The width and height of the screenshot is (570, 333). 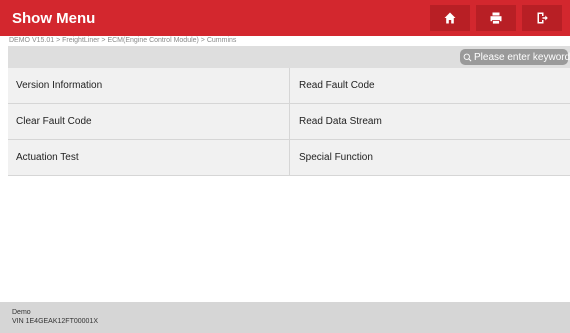 I want to click on home-icon, so click(x=450, y=18).